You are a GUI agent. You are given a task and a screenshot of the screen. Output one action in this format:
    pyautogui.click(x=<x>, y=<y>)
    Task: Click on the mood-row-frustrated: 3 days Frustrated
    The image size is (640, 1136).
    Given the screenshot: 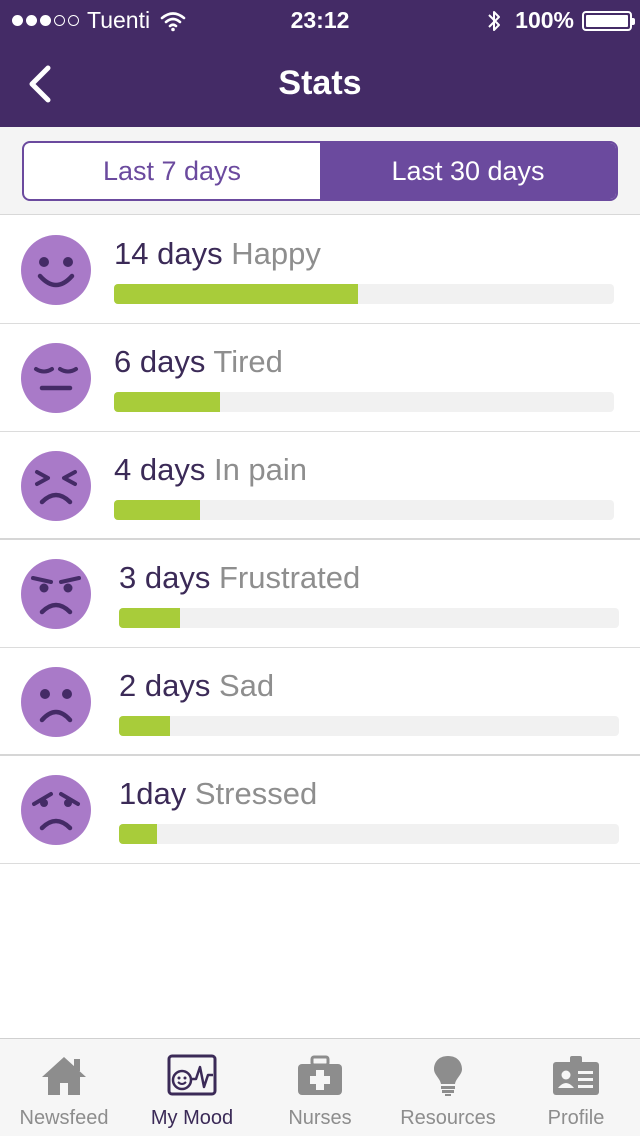 What is the action you would take?
    pyautogui.click(x=320, y=594)
    